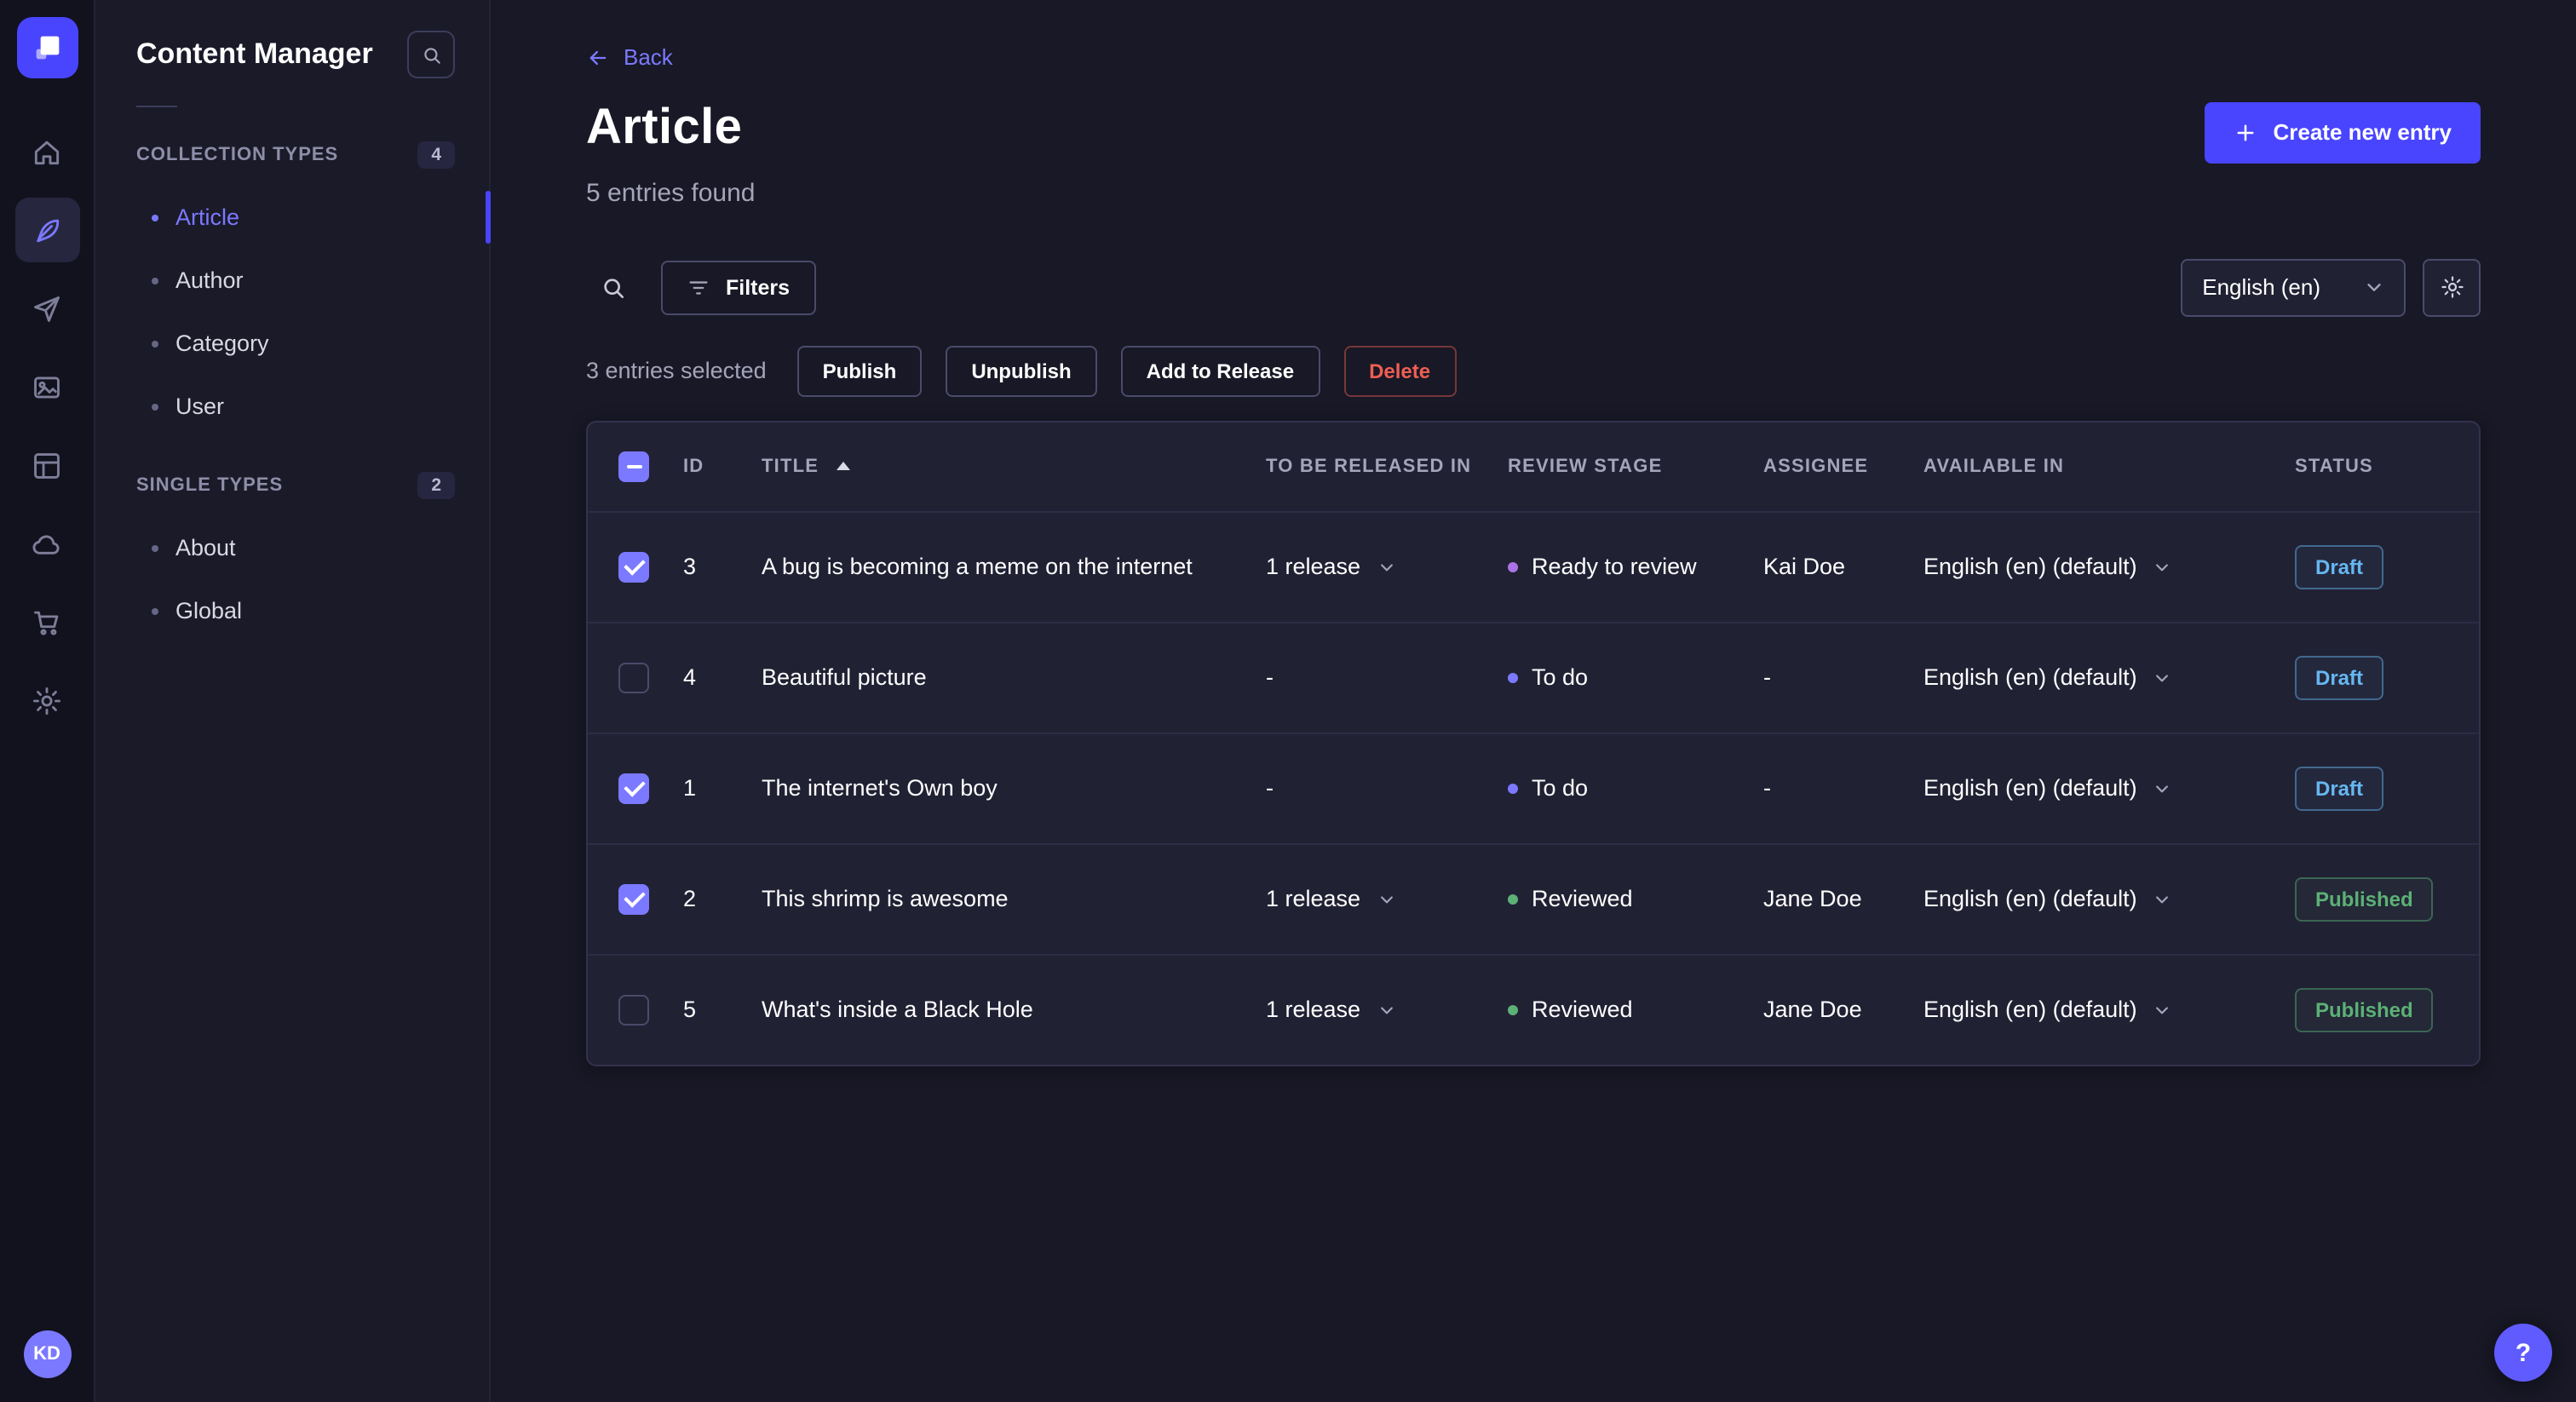 Image resolution: width=2576 pixels, height=1402 pixels. Describe the element at coordinates (629, 57) in the screenshot. I see `back-link: Back` at that location.